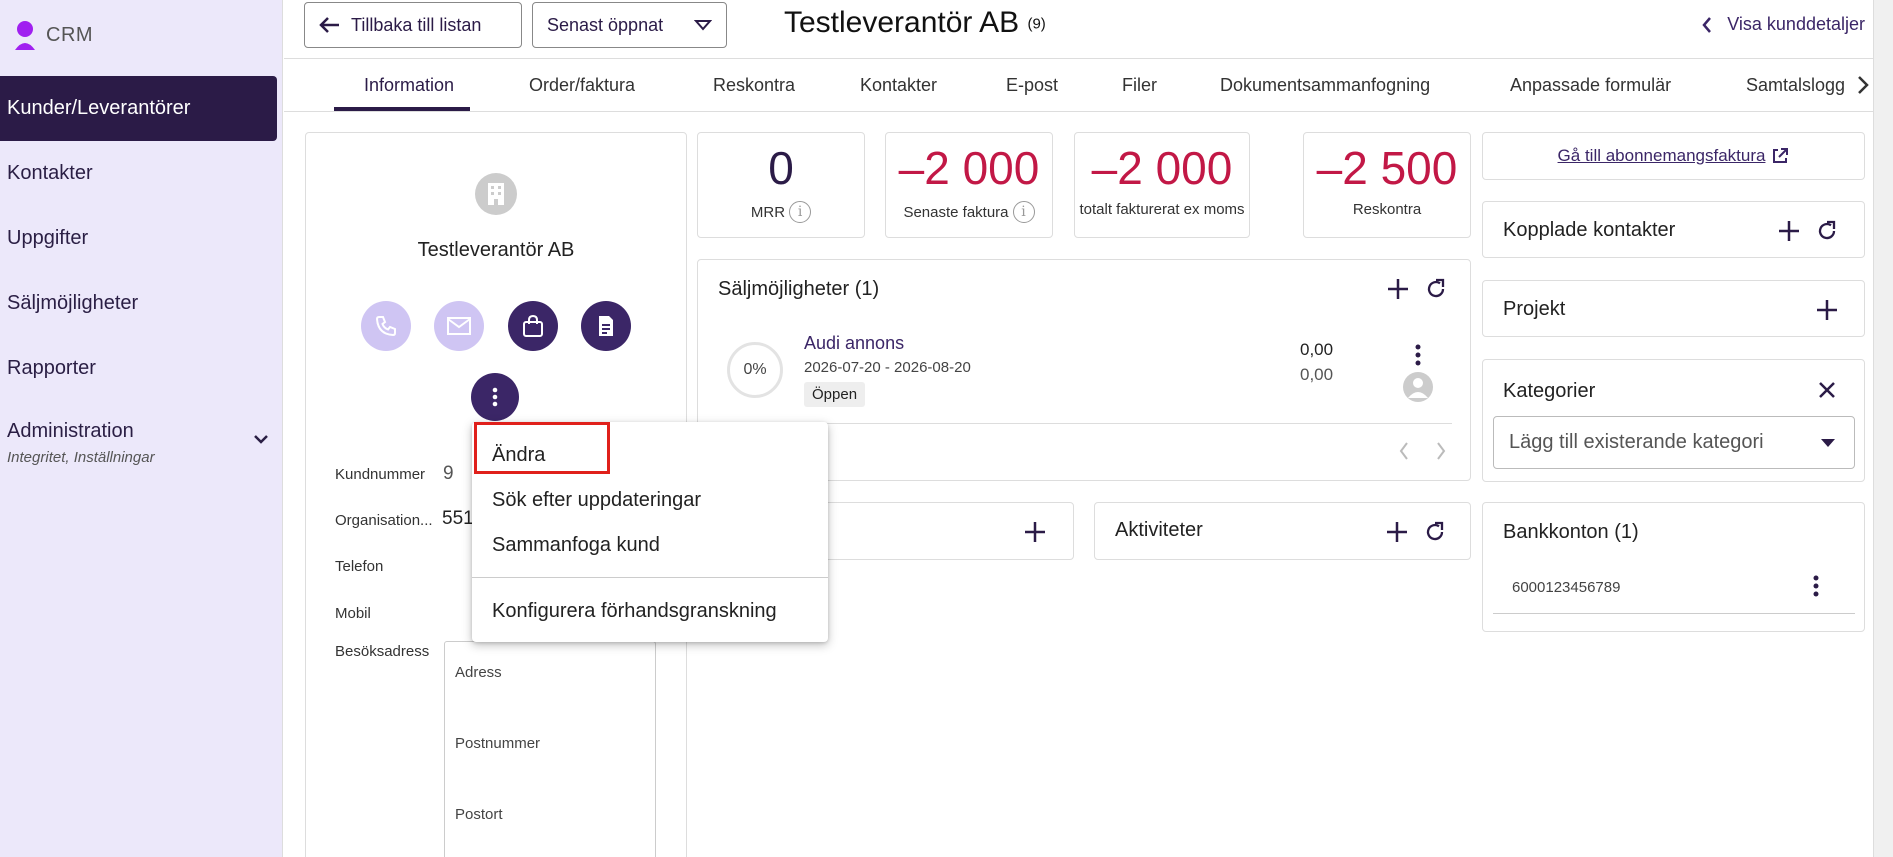 The height and width of the screenshot is (857, 1893). What do you see at coordinates (1883, 428) in the screenshot?
I see `page-scrollbar` at bounding box center [1883, 428].